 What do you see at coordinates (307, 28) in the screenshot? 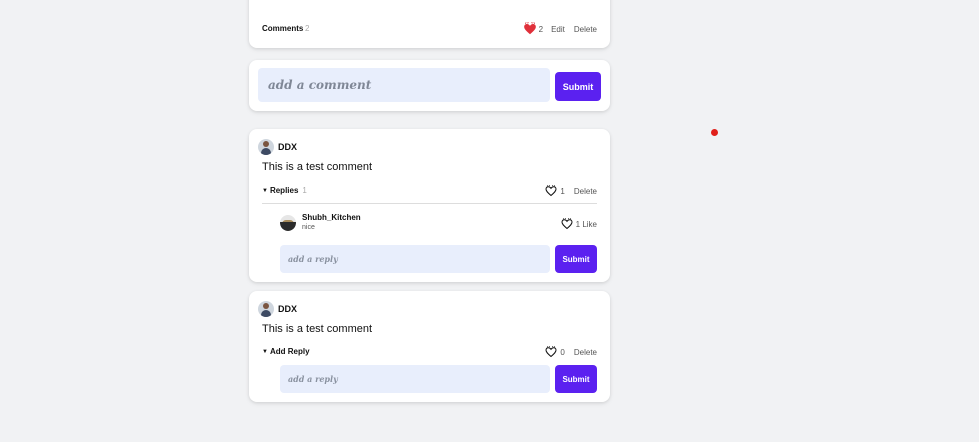
I see `comments-count: 2` at bounding box center [307, 28].